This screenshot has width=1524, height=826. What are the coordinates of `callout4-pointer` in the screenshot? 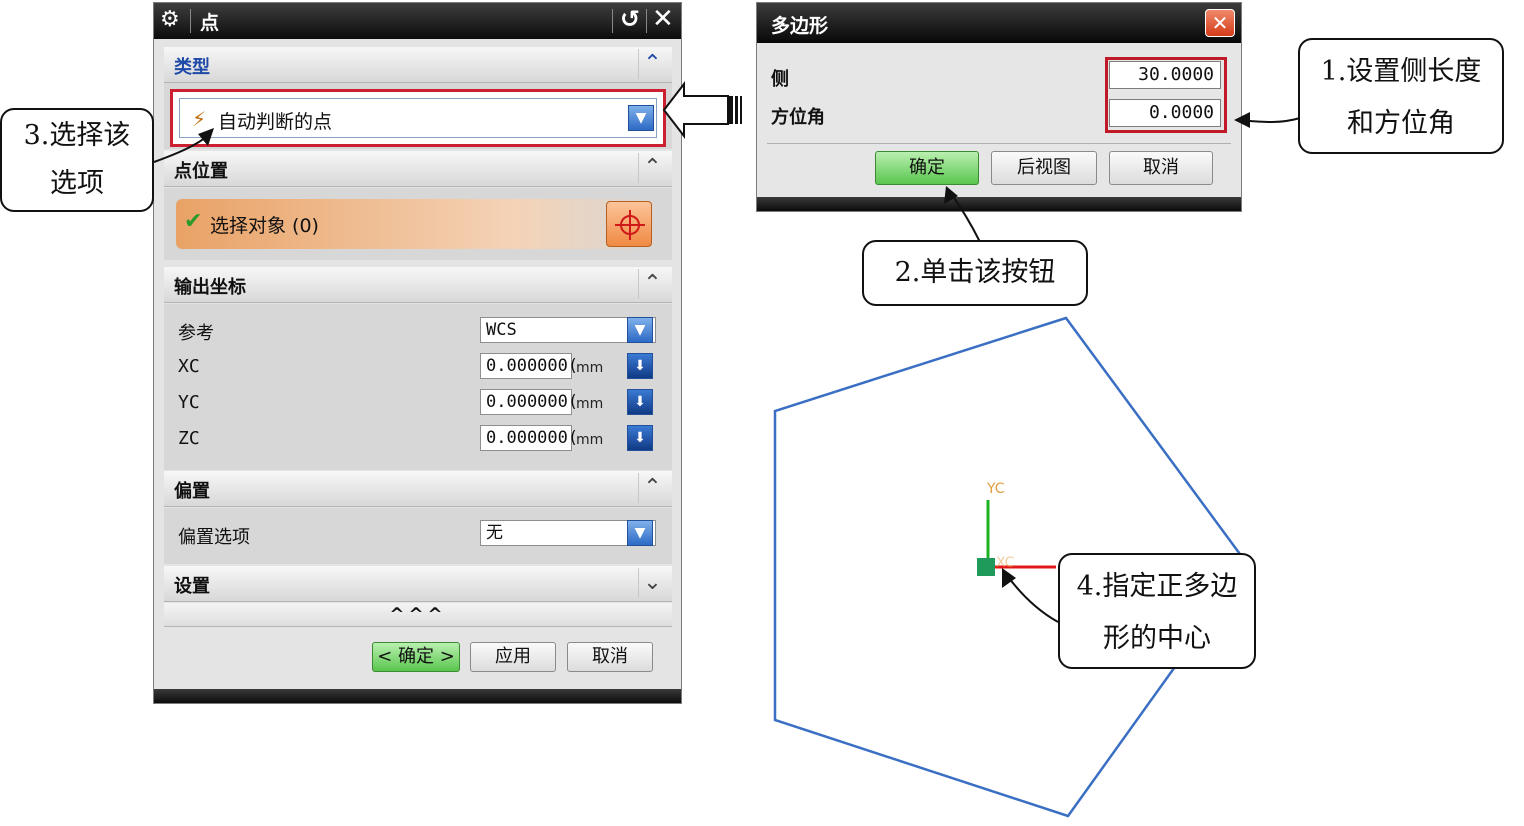 It's located at (1032, 598).